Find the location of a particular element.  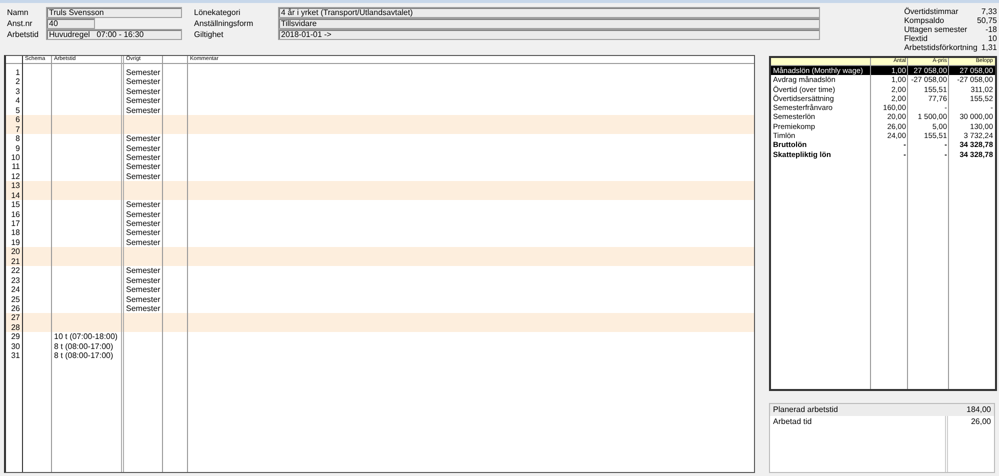

field-label: Giltighet is located at coordinates (209, 34).